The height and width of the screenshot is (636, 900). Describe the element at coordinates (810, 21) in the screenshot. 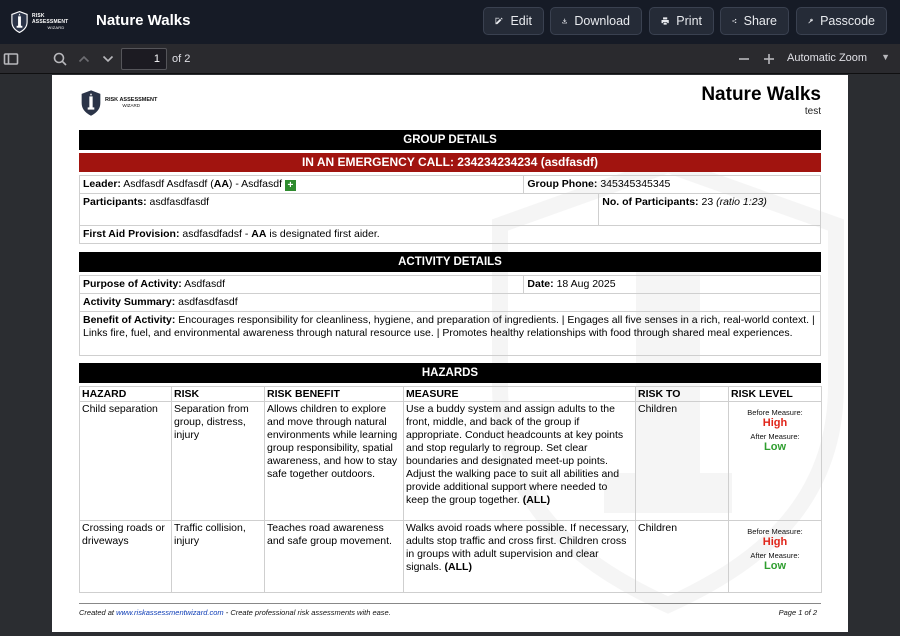

I see `key-icon` at that location.